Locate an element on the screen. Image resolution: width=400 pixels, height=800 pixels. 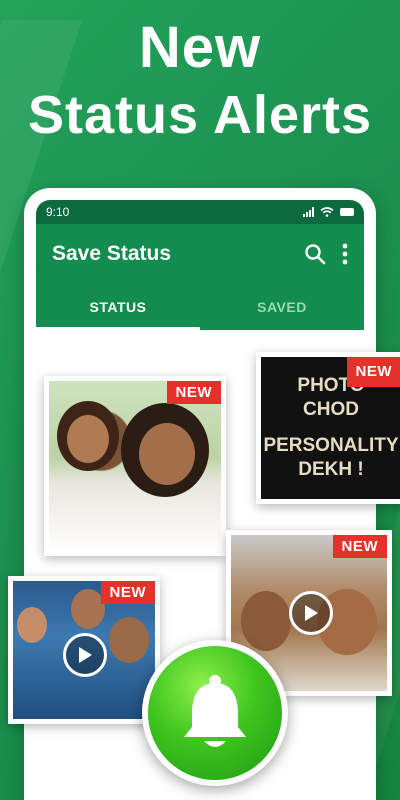
more-vert-icon is located at coordinates (345, 254).